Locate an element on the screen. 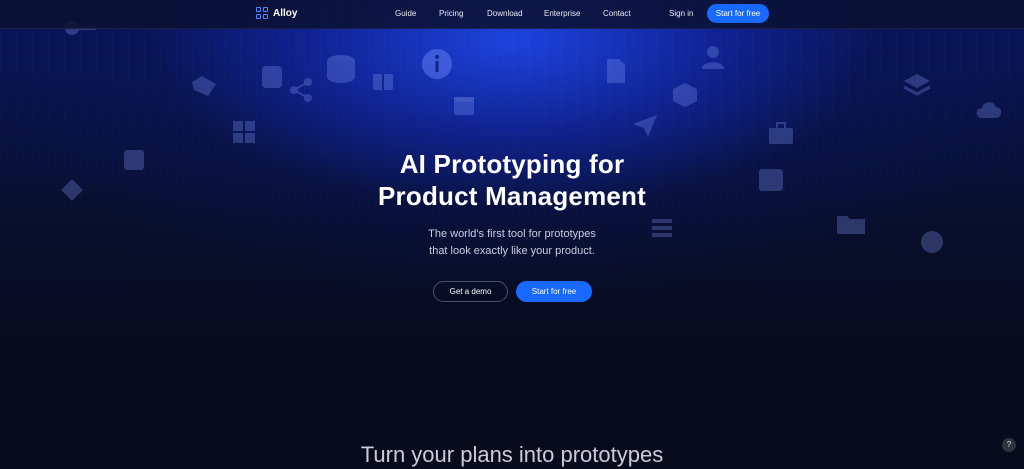 The height and width of the screenshot is (469, 1024). square-icon is located at coordinates (134, 160).